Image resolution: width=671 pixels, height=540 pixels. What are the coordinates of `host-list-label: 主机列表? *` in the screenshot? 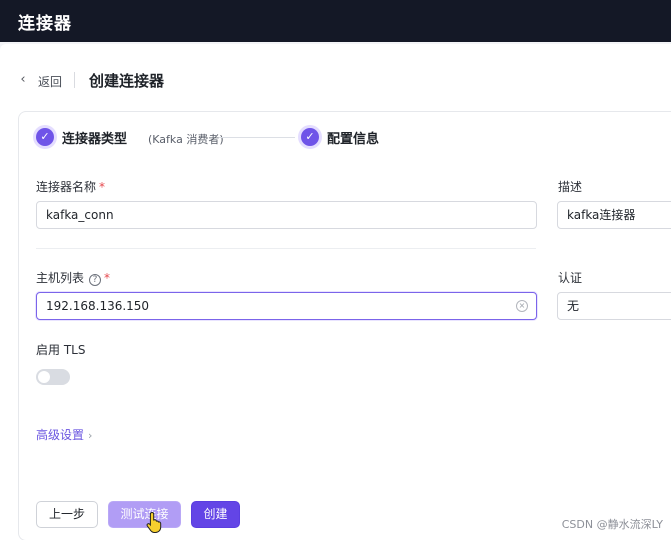 It's located at (73, 277).